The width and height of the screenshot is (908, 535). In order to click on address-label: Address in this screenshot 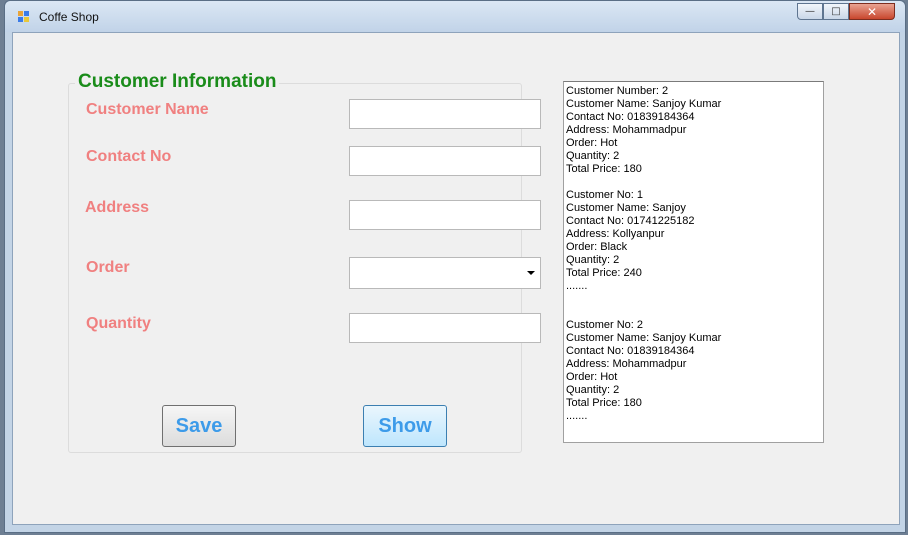, I will do `click(117, 207)`.